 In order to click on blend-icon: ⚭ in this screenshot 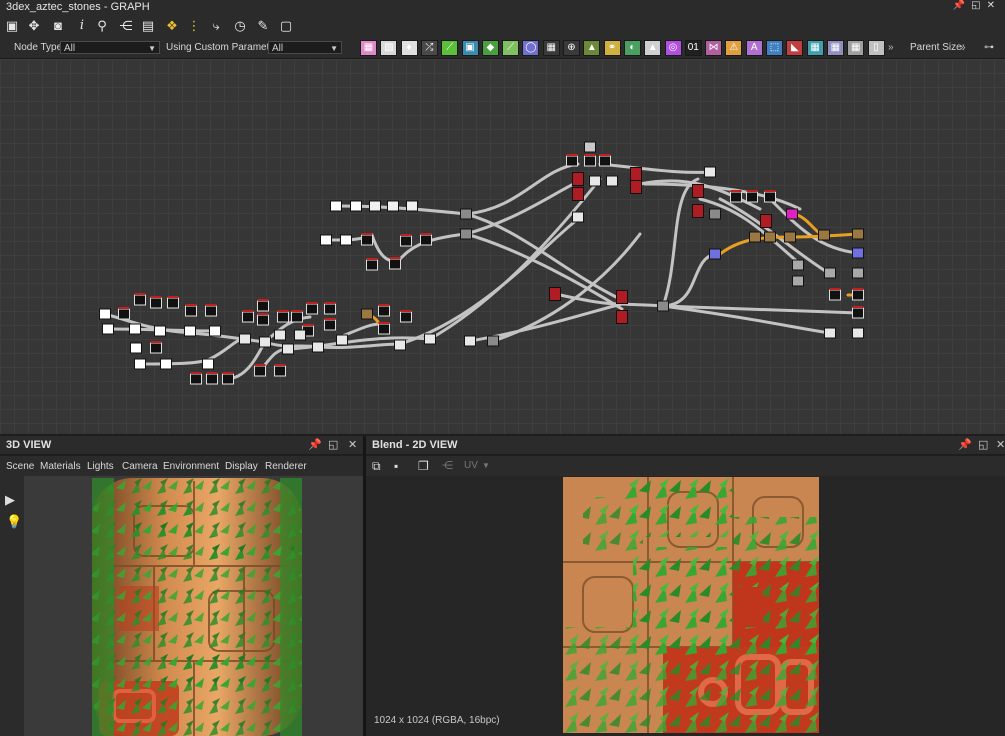, I will do `click(612, 48)`.